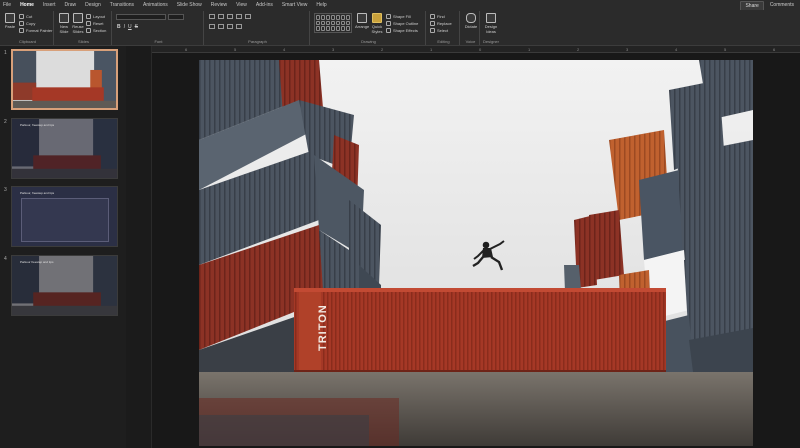  Describe the element at coordinates (333, 23) in the screenshot. I see `shapes-gallery` at that location.